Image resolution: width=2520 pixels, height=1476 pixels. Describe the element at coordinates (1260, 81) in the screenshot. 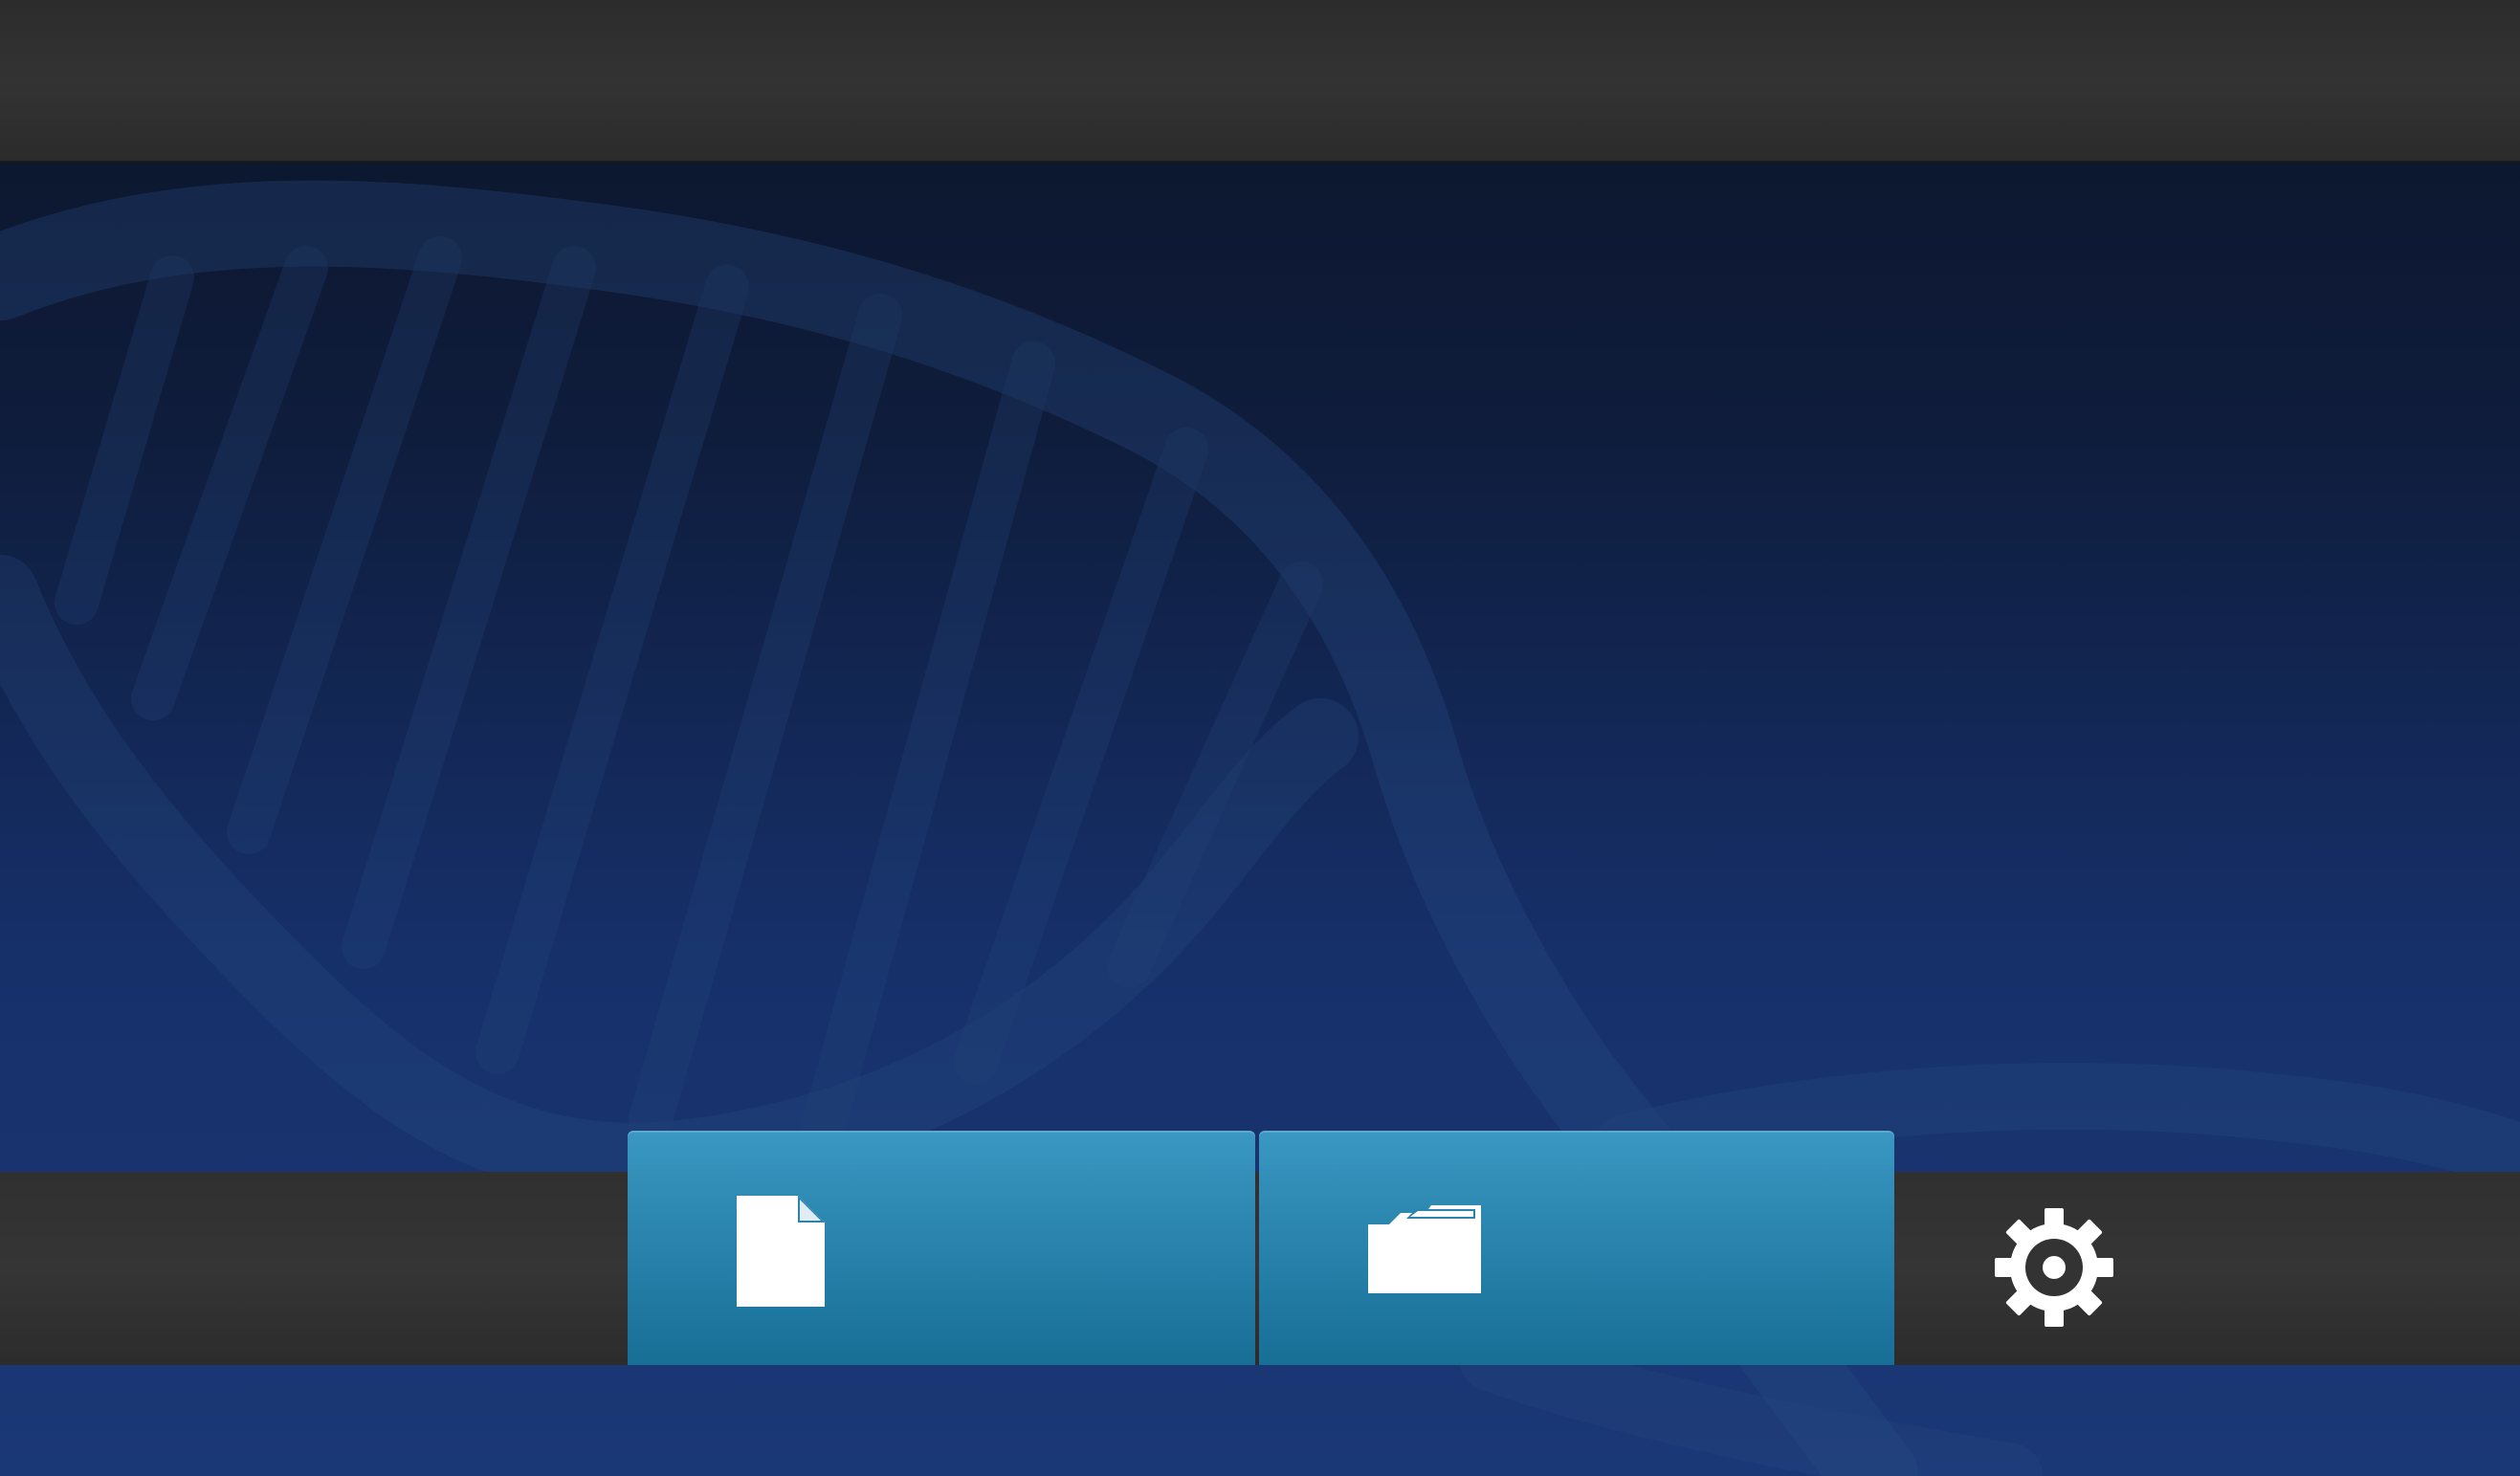

I see `top-app-bar` at that location.